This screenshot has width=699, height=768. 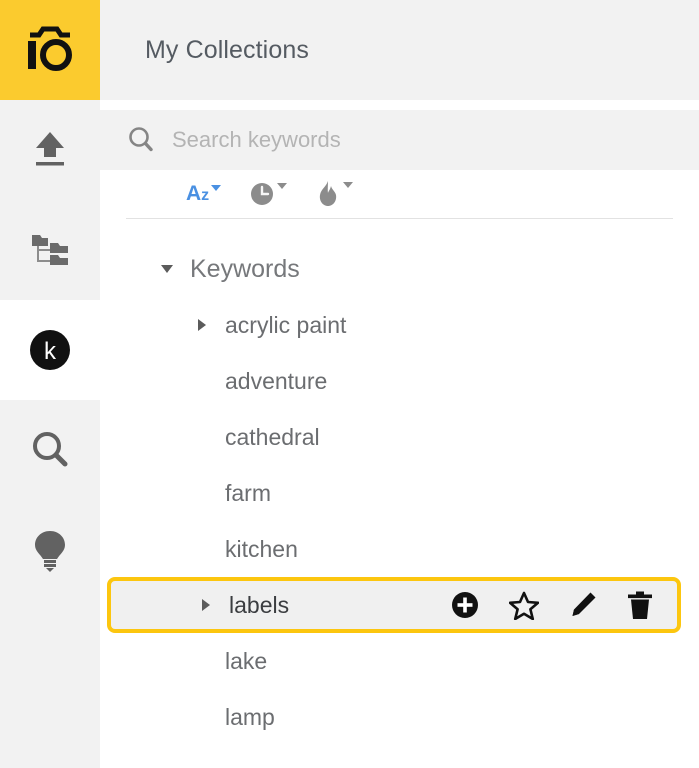 I want to click on search-input, so click(x=382, y=140).